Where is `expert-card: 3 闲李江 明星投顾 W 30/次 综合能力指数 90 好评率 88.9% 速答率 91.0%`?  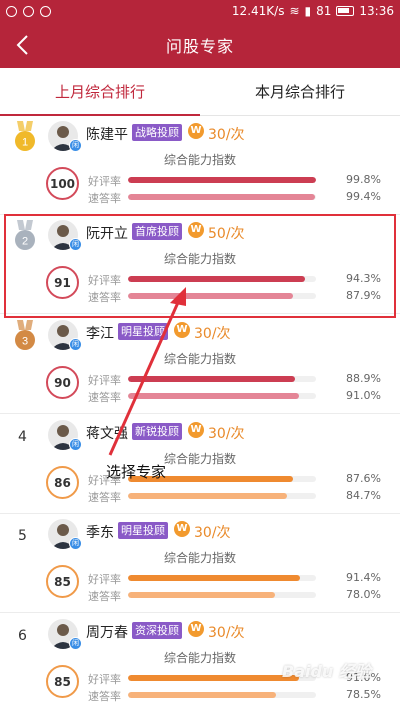
expert-card: 3 闲李江 明星投顾 W 30/次 综合能力指数 90 好评率 88.9% 速答率 91.0% is located at coordinates (200, 364).